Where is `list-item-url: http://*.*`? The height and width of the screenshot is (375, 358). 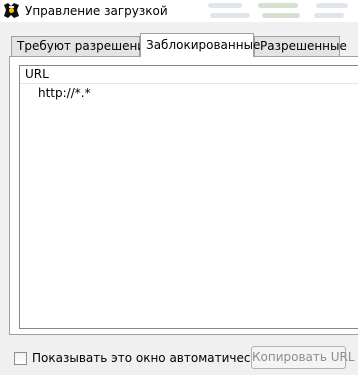
list-item-url: http://*.* is located at coordinates (64, 93).